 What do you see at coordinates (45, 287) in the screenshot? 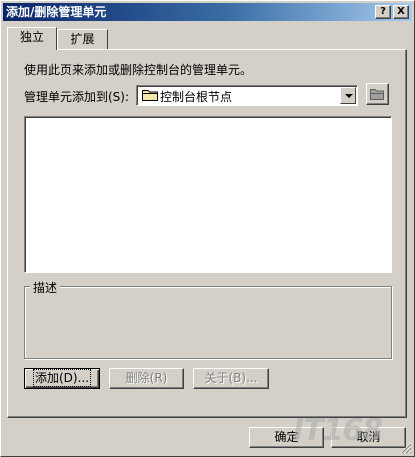
I see `description-group-label: 描述` at bounding box center [45, 287].